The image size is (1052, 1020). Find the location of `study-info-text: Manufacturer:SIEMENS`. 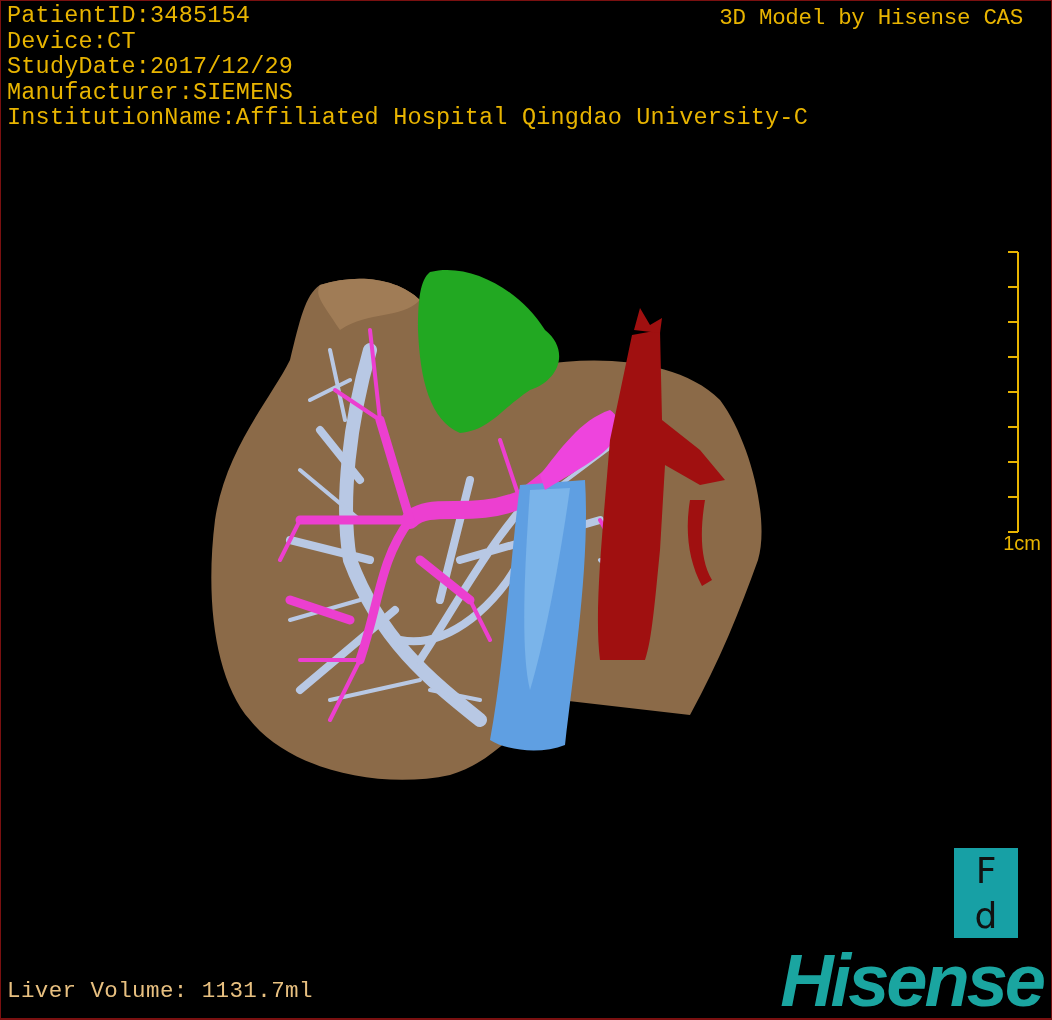

study-info-text: Manufacturer:SIEMENS is located at coordinates (150, 92).